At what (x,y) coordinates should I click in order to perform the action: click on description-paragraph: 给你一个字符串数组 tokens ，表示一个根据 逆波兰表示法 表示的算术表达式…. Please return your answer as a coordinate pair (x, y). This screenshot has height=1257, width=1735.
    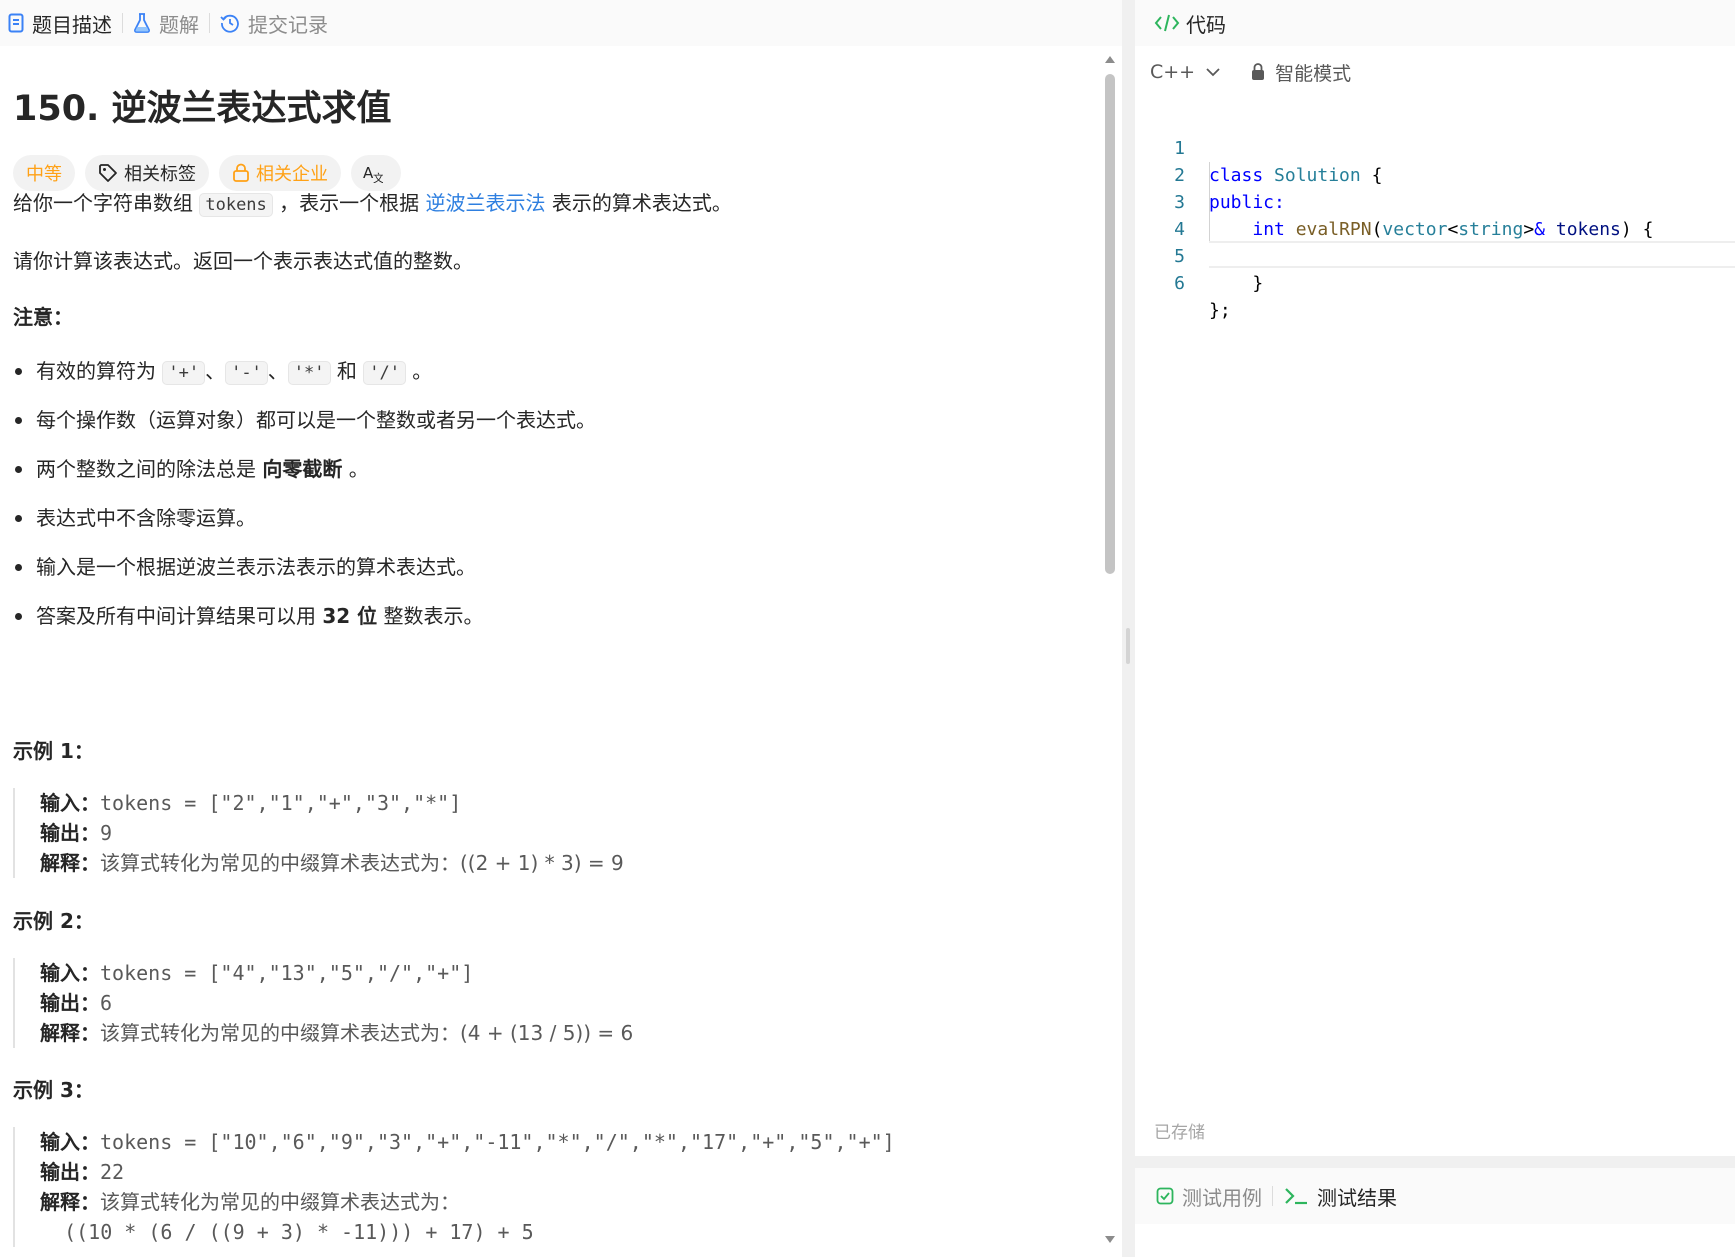
    Looking at the image, I should click on (553, 204).